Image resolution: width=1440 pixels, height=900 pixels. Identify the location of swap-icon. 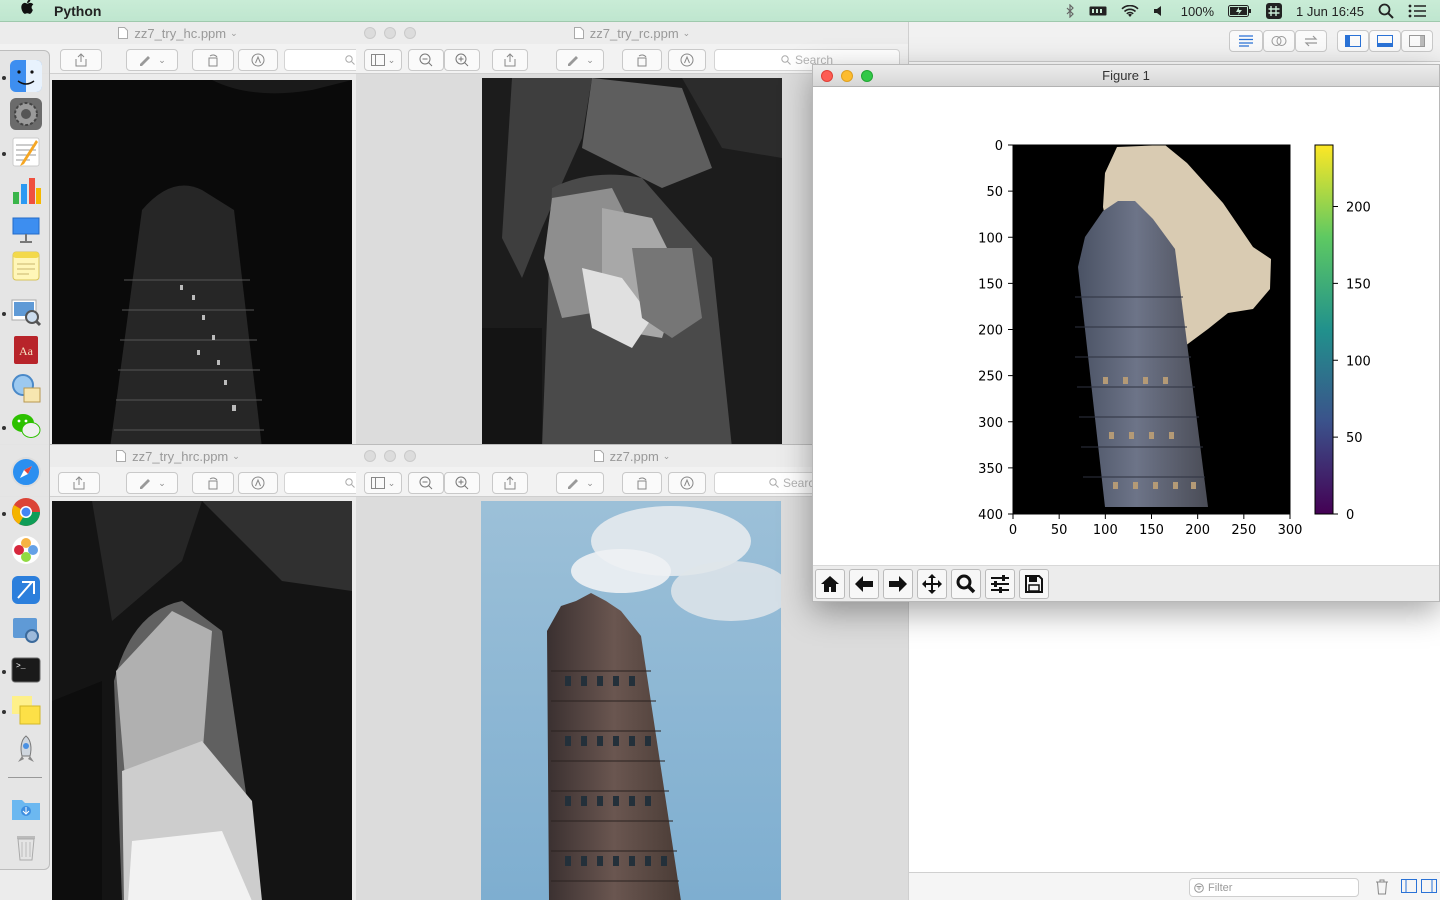
(1311, 41).